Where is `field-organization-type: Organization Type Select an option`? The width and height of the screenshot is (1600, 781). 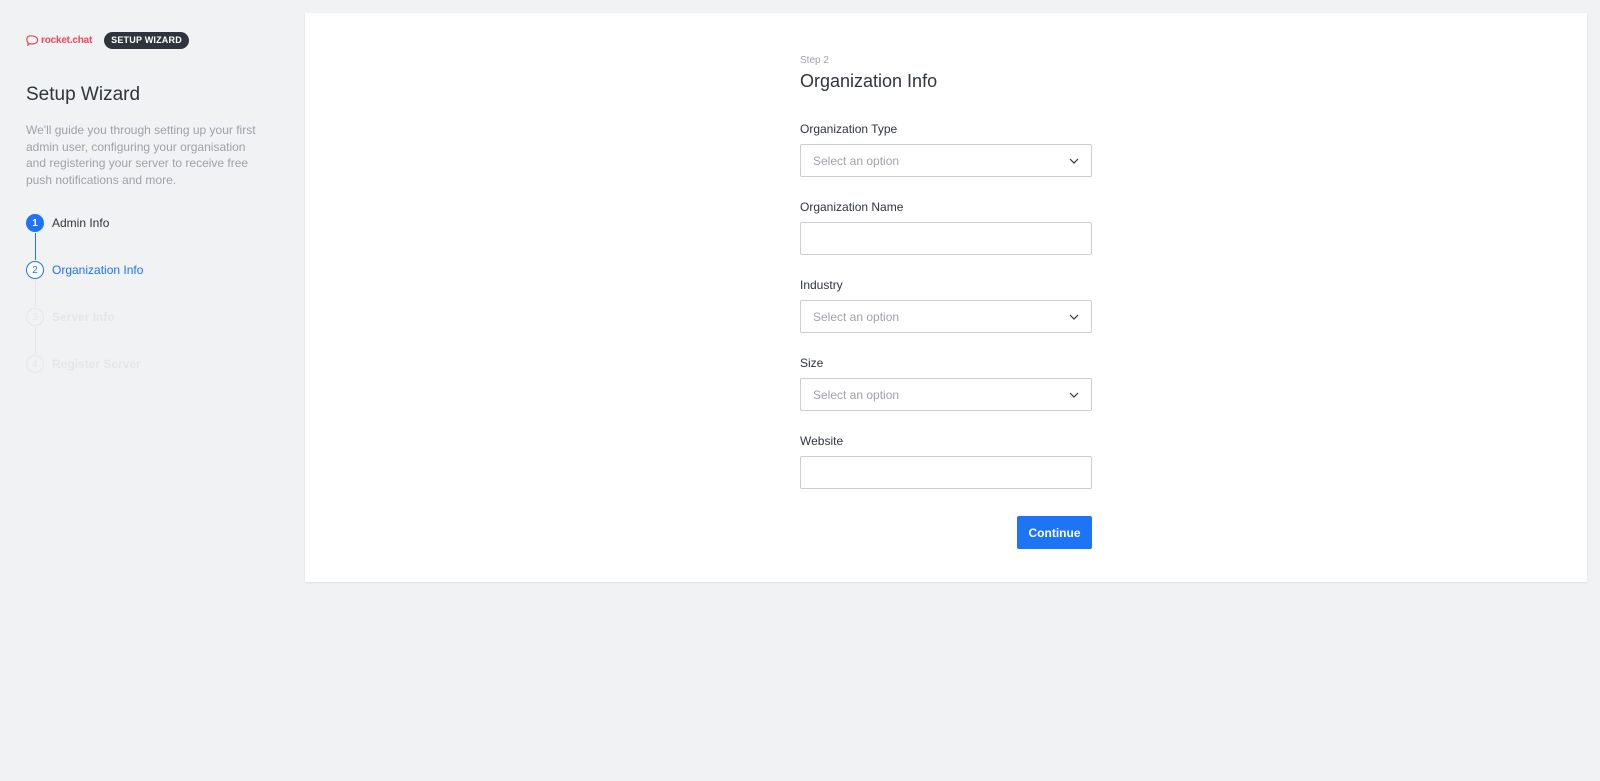
field-organization-type: Organization Type Select an option is located at coordinates (946, 149).